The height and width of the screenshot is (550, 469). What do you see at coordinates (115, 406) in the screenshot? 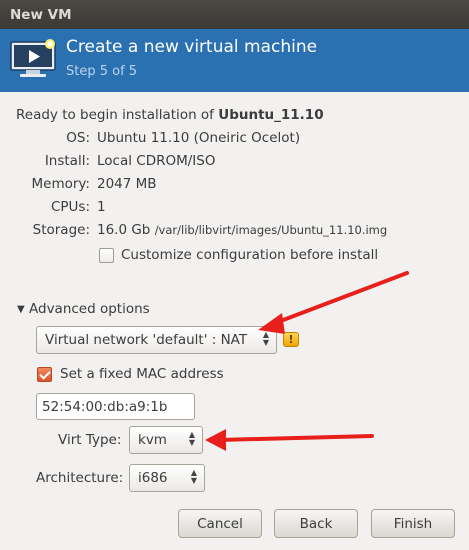
I see `mac-address-input: 52:54:00:db:a9:1b` at bounding box center [115, 406].